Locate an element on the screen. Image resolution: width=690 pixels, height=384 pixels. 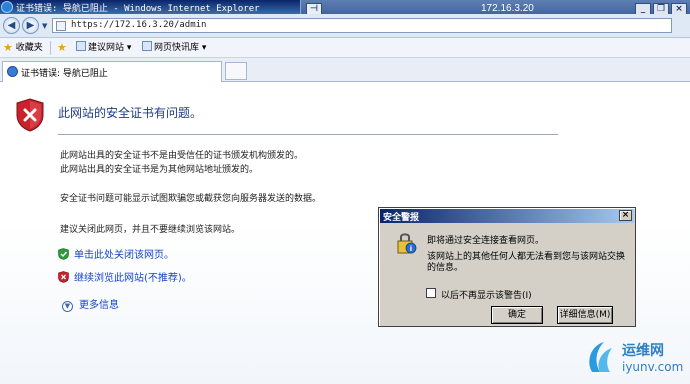
star-icon: ★ is located at coordinates (8, 47).